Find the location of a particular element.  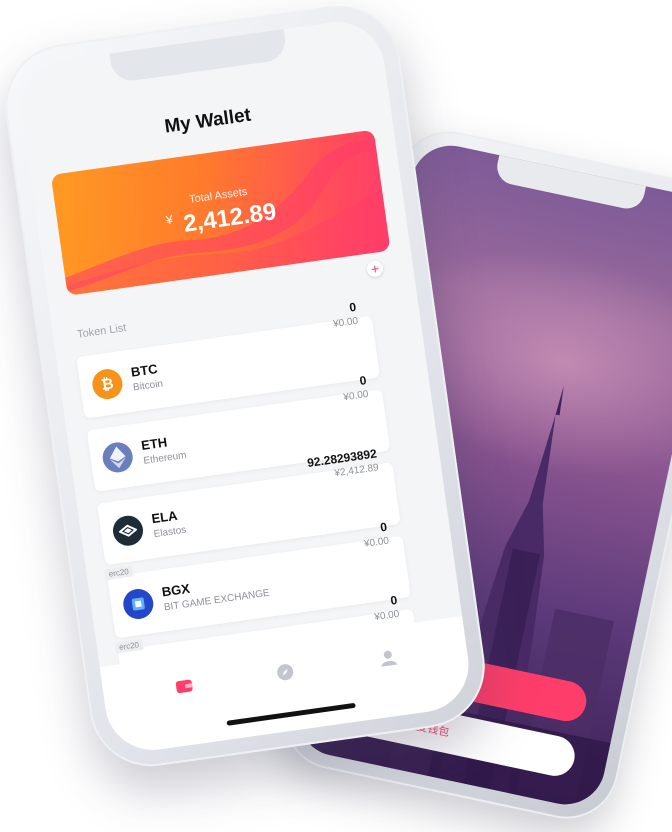

ethereum-icon is located at coordinates (117, 457).